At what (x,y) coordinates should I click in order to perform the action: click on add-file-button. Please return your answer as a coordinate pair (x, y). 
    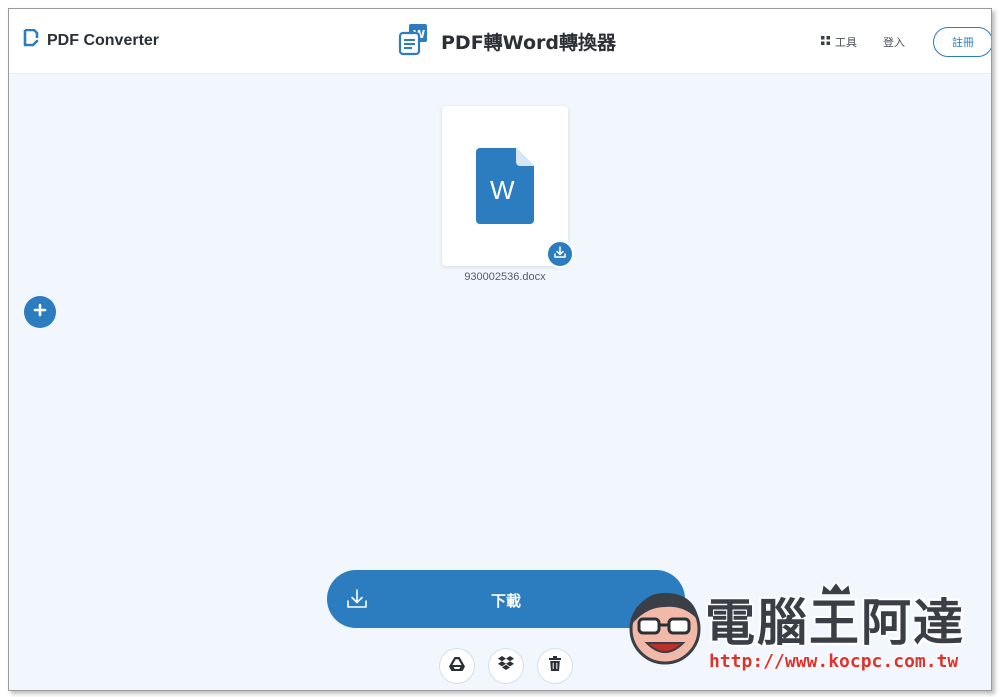
    Looking at the image, I should click on (40, 312).